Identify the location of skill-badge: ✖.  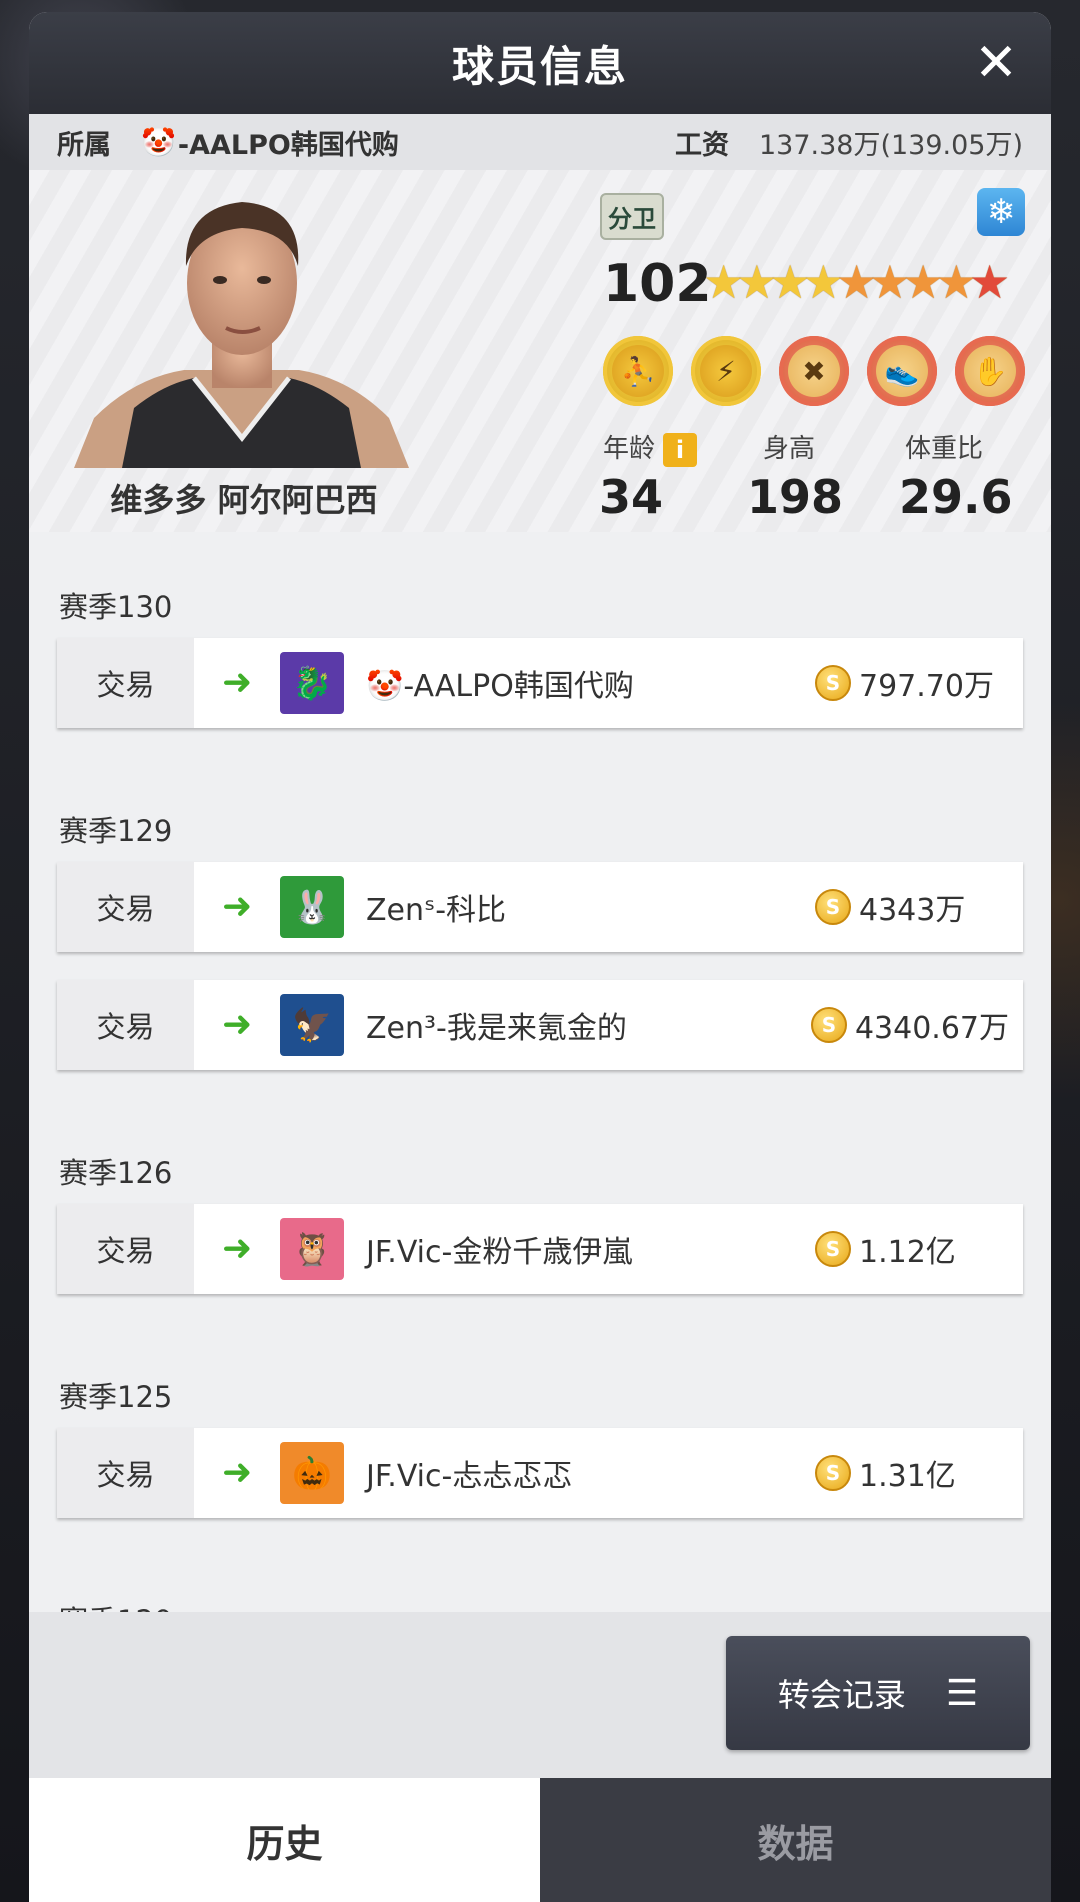
(814, 371).